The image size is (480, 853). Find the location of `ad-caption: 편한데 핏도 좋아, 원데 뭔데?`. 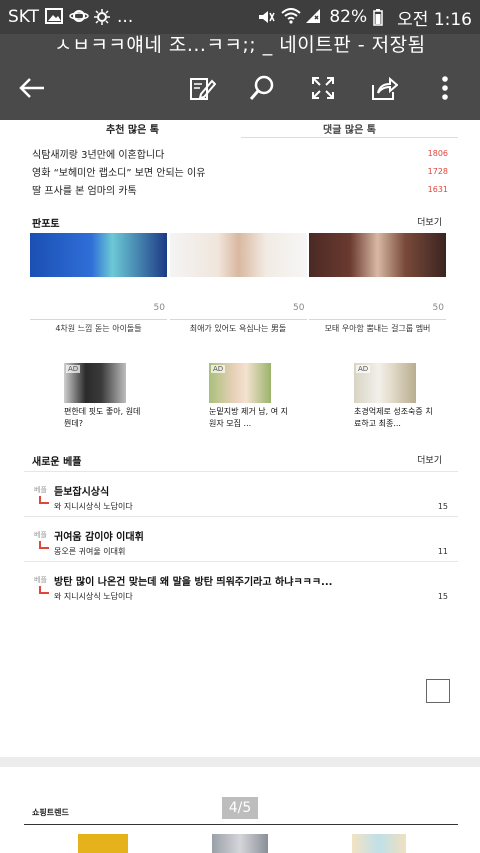

ad-caption: 편한데 핏도 좋아, 원데 뭔데? is located at coordinates (102, 417).